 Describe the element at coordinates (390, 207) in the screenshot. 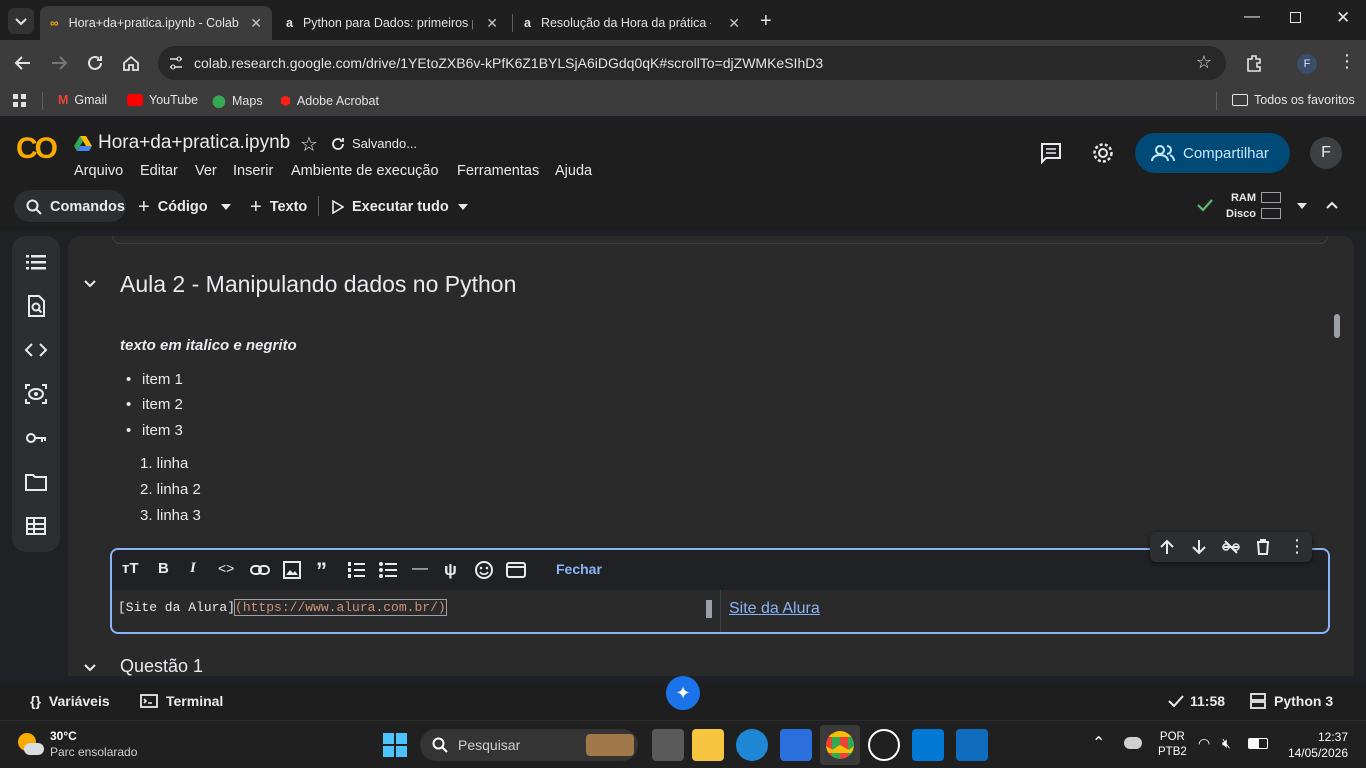

I see `run-all-button: Executar tudo` at that location.